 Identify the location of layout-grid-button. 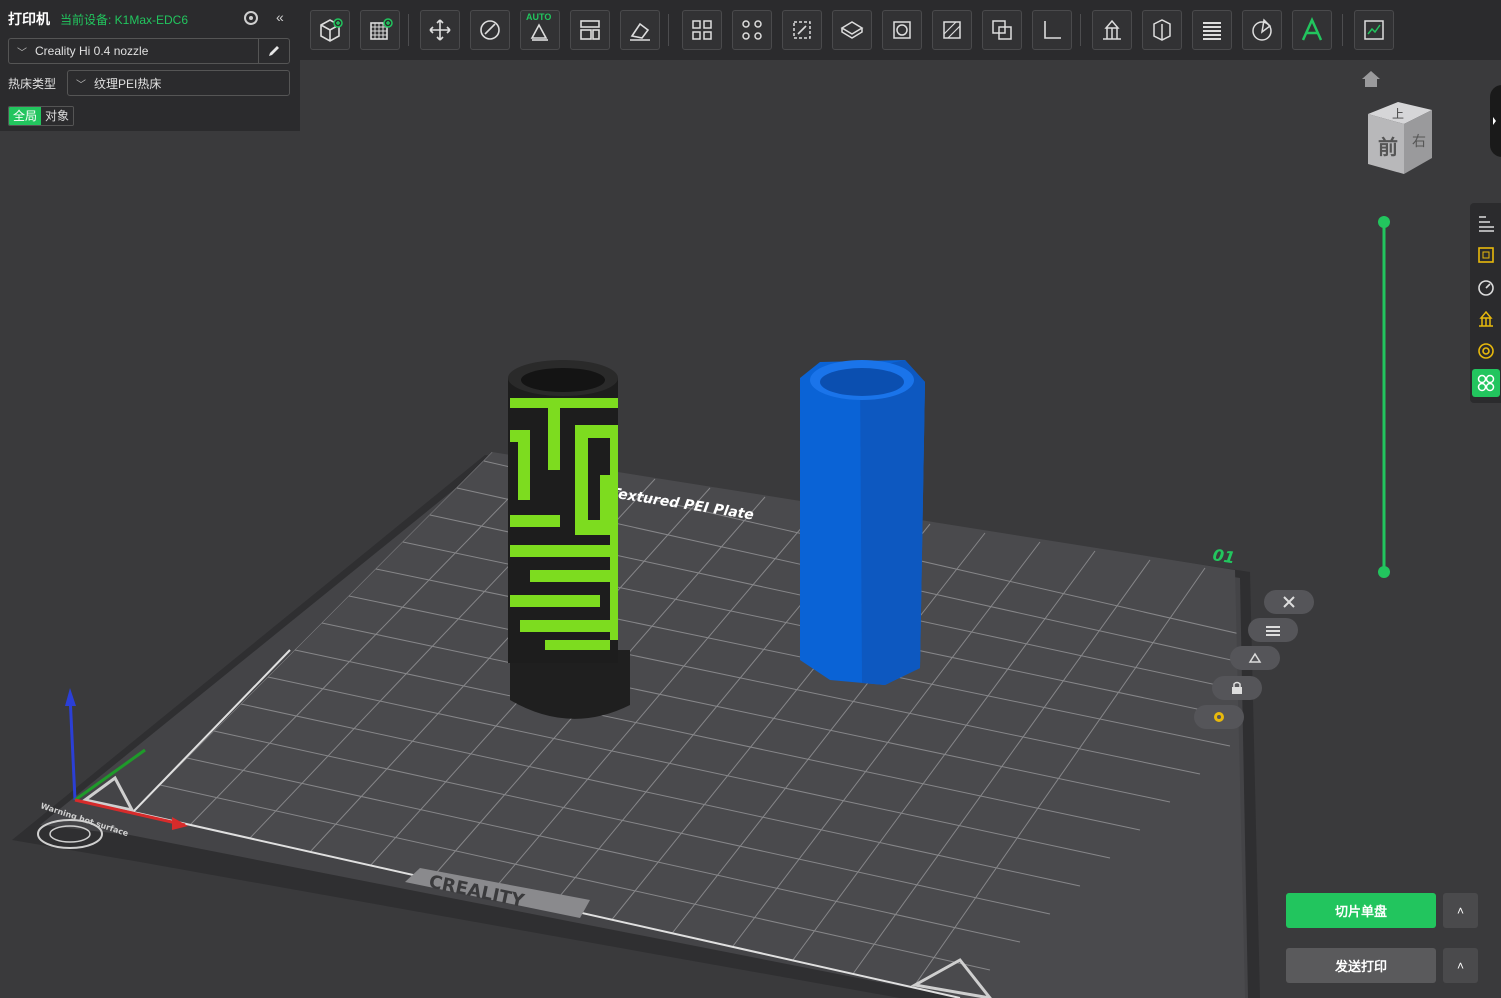
(702, 30).